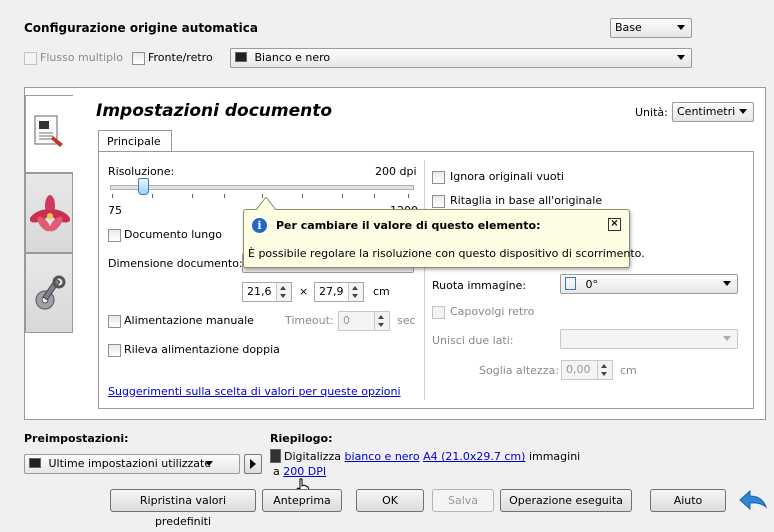 The image size is (774, 532). I want to click on ignora-vuoti-checkbox, so click(438, 177).